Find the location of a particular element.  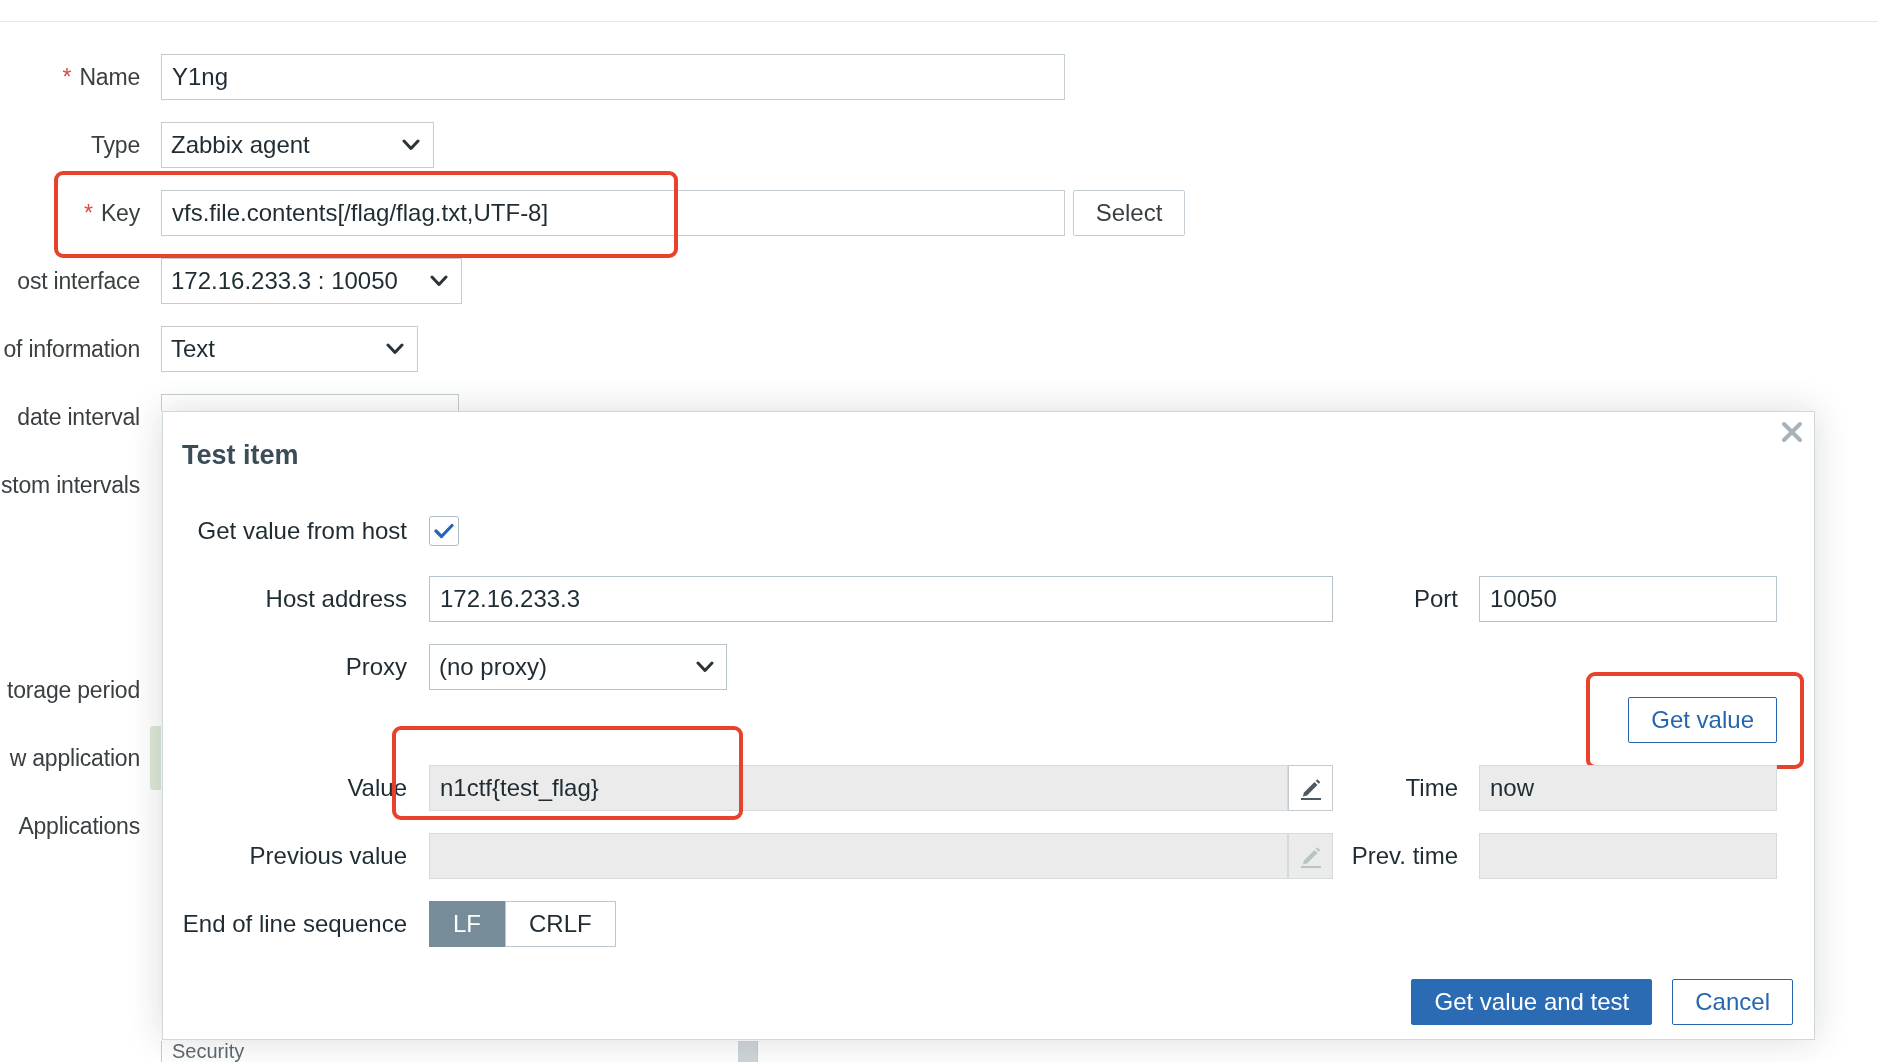

close-icon is located at coordinates (1792, 432).